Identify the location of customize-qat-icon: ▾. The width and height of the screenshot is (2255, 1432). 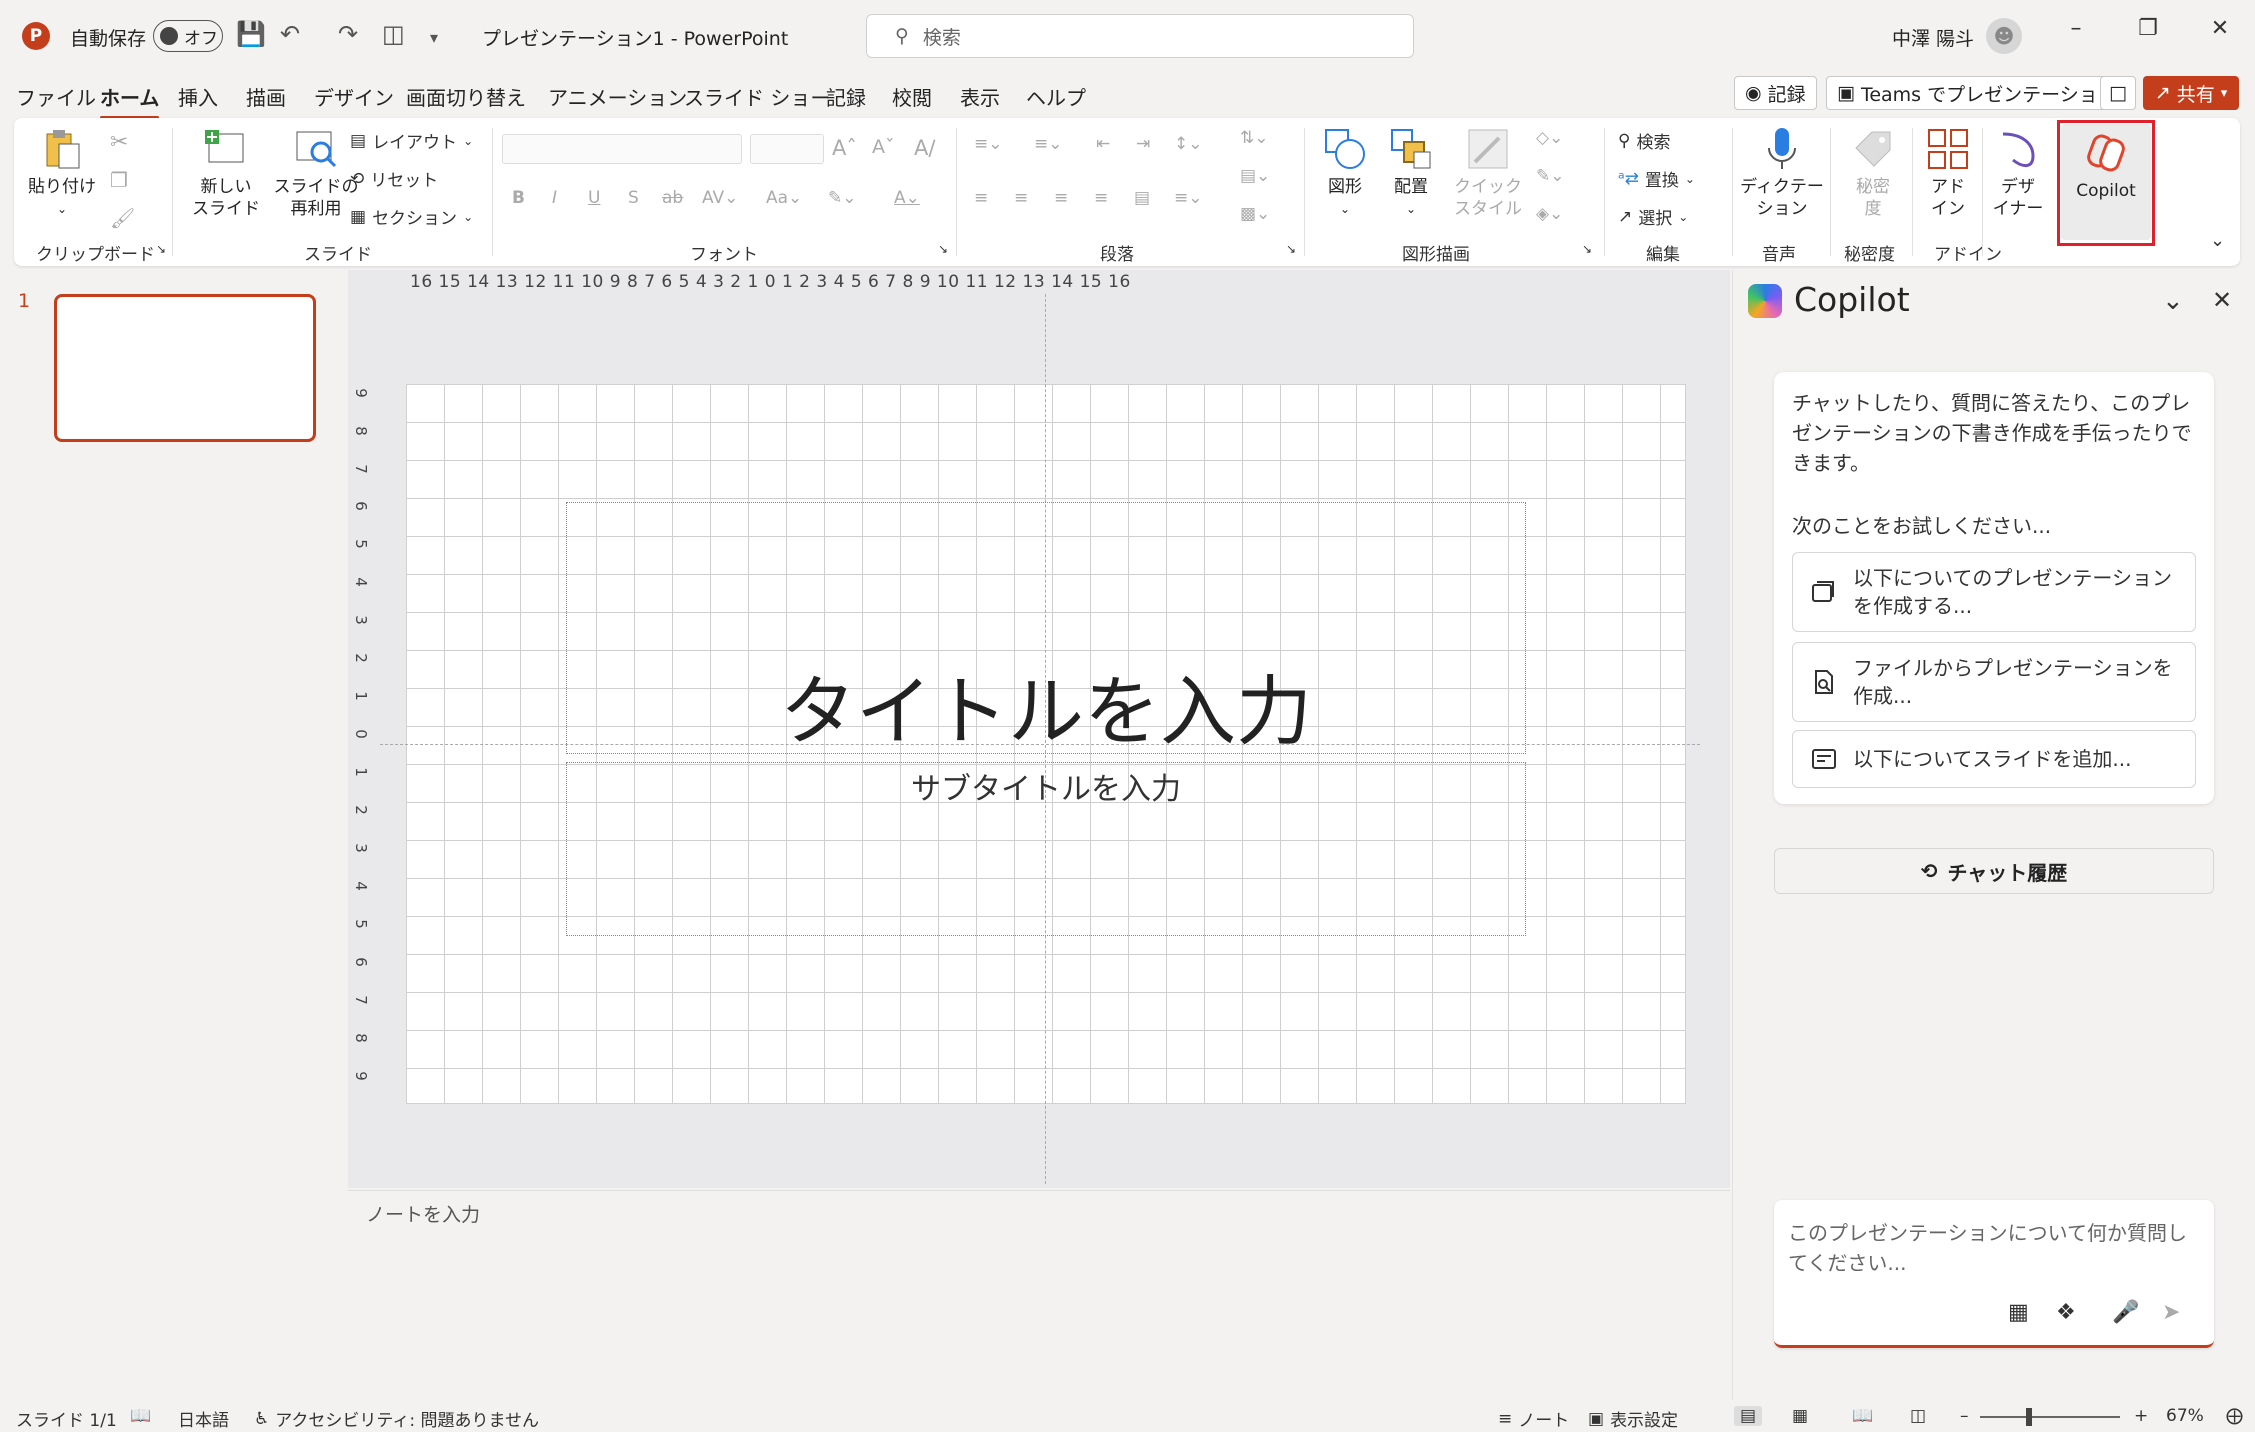
(434, 37).